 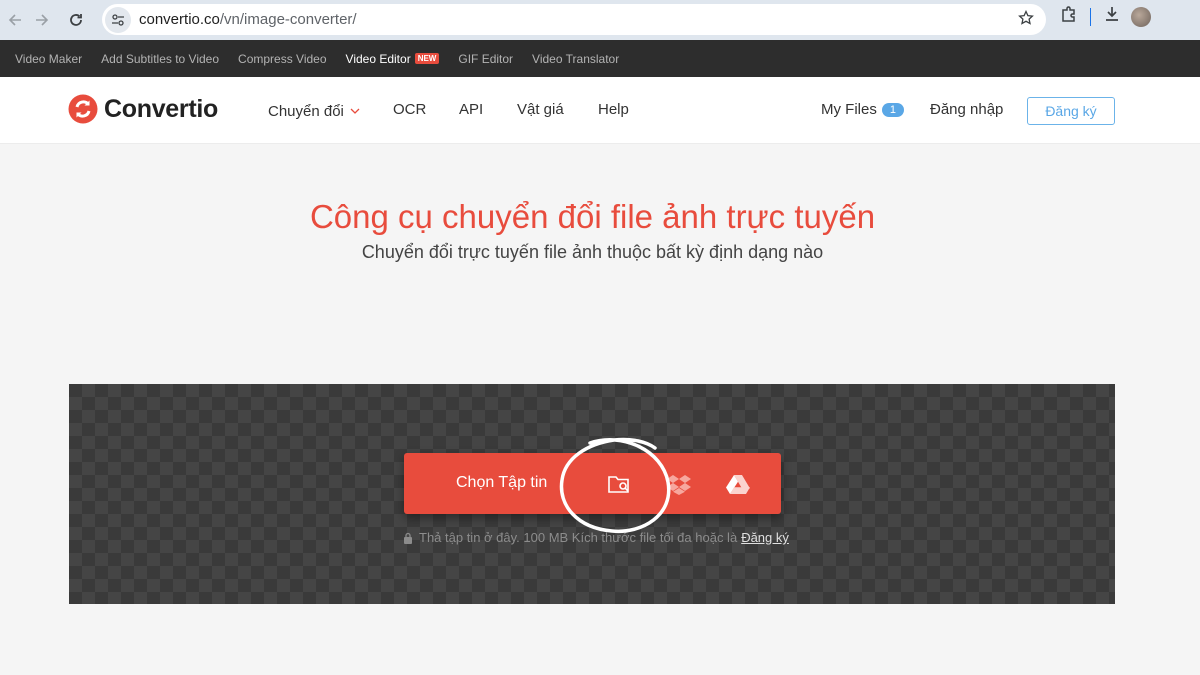 What do you see at coordinates (161, 108) in the screenshot?
I see `logo-text: Convertio` at bounding box center [161, 108].